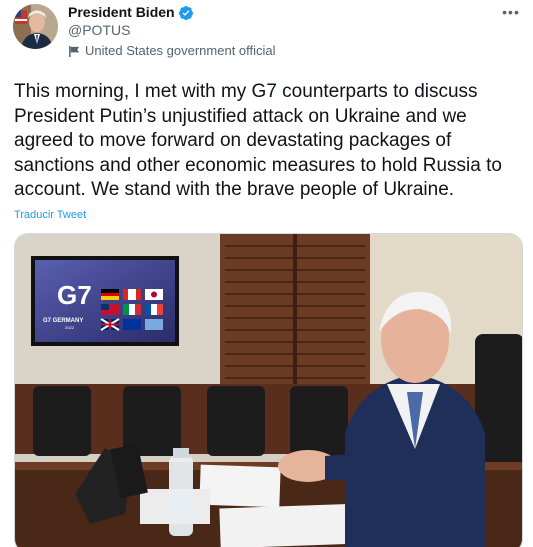 This screenshot has width=533, height=547. I want to click on g7-flags, so click(131, 310).